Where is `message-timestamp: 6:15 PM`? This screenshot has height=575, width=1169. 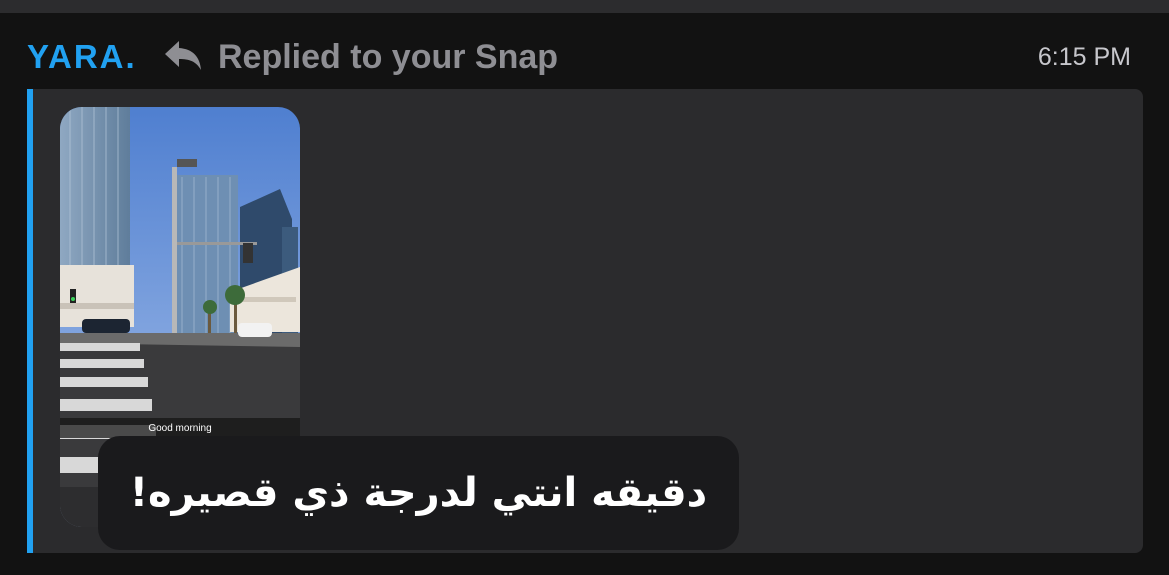
message-timestamp: 6:15 PM is located at coordinates (1084, 57).